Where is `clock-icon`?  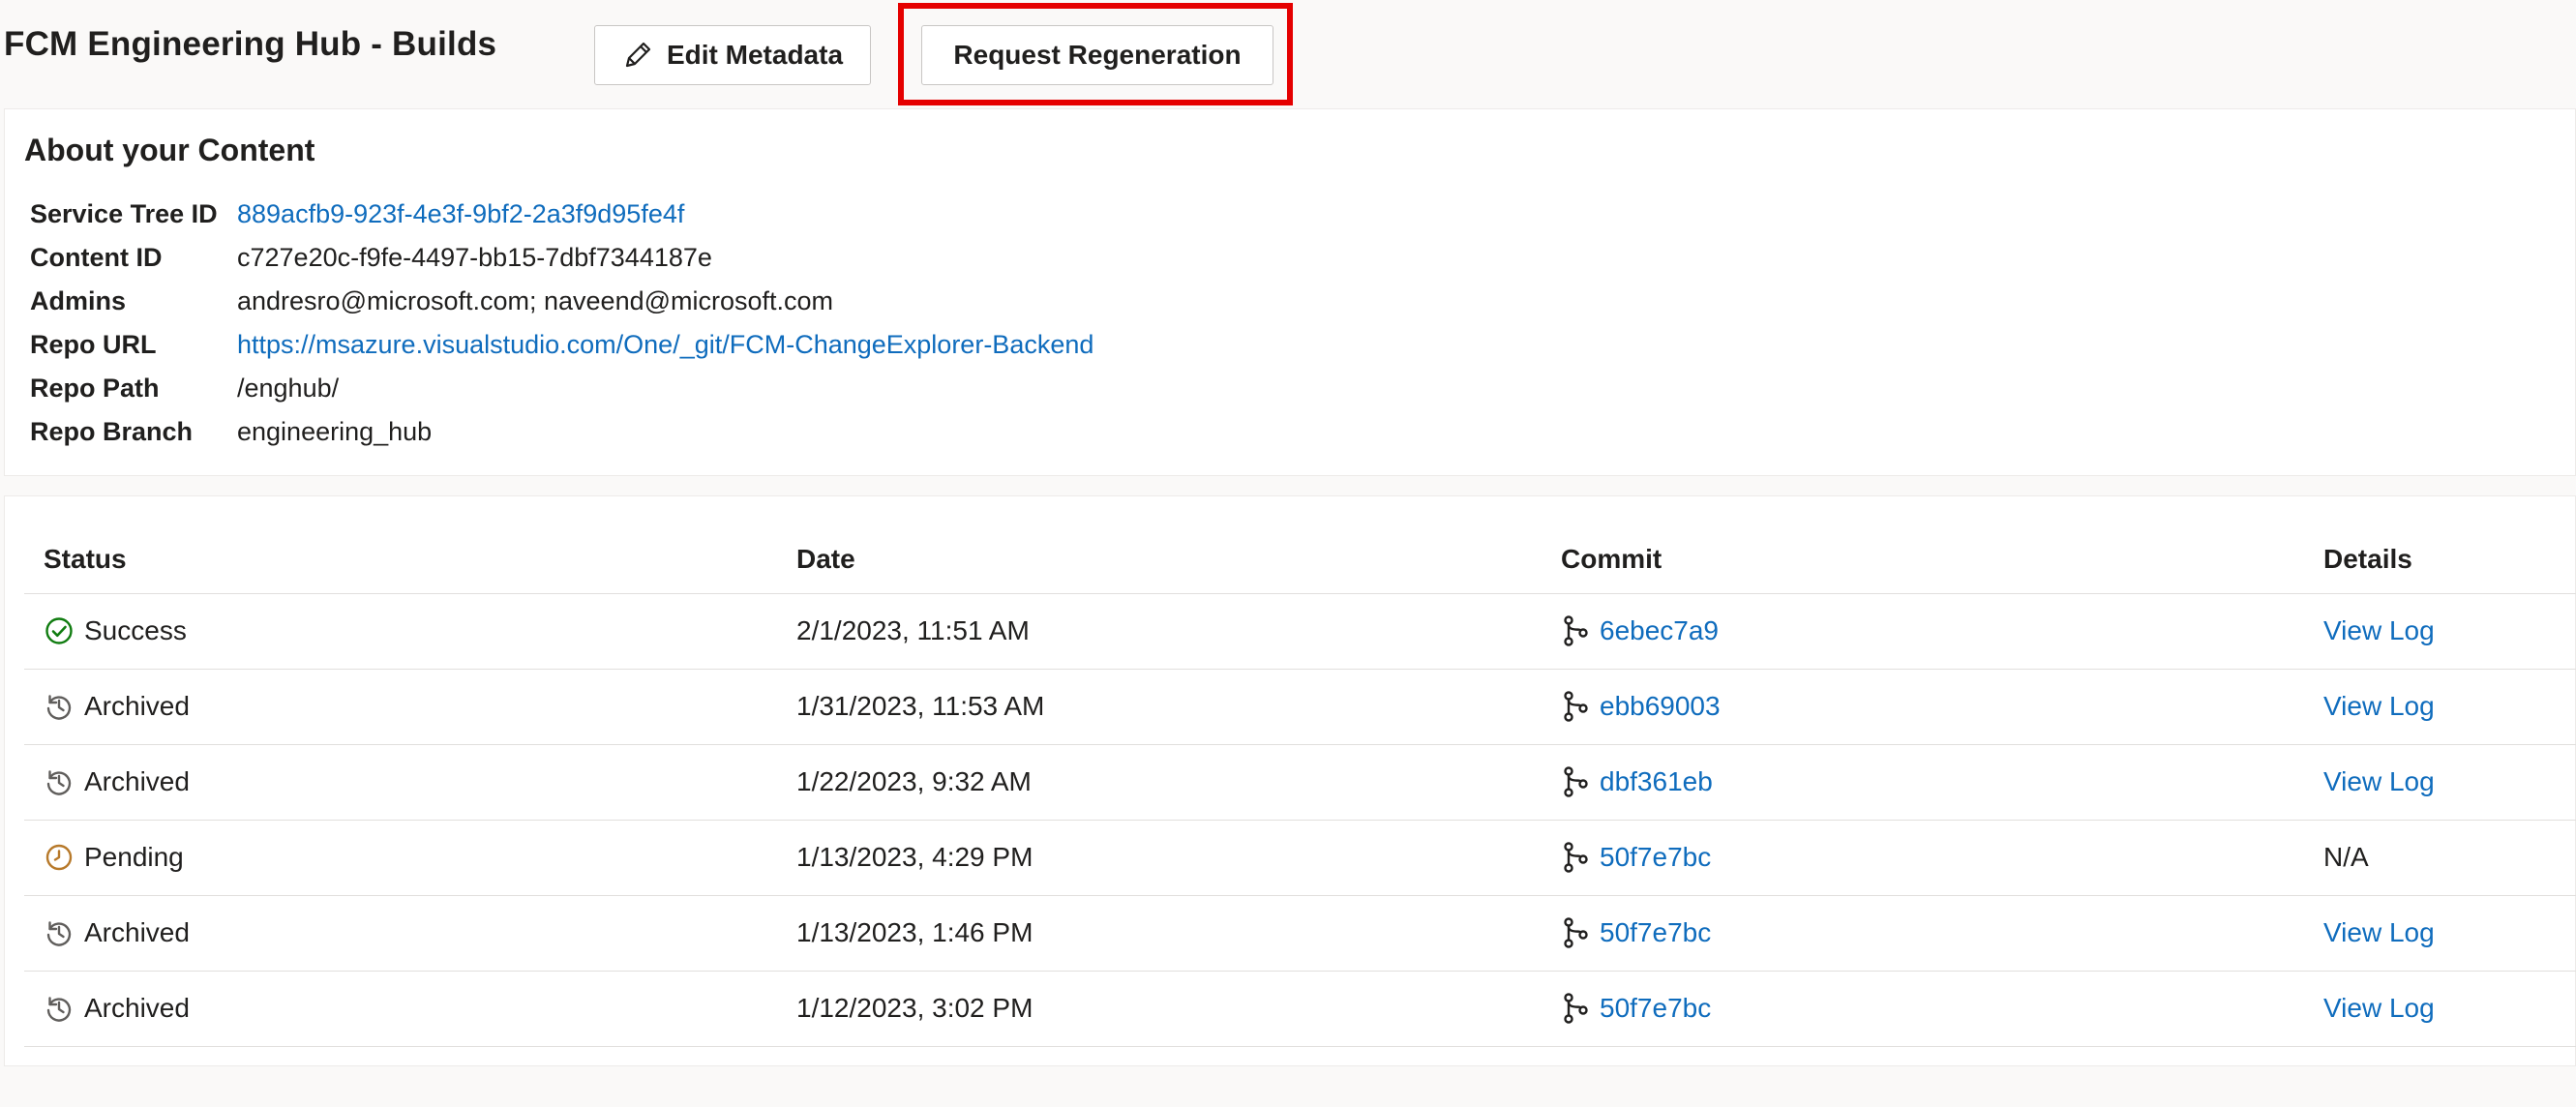
clock-icon is located at coordinates (59, 857).